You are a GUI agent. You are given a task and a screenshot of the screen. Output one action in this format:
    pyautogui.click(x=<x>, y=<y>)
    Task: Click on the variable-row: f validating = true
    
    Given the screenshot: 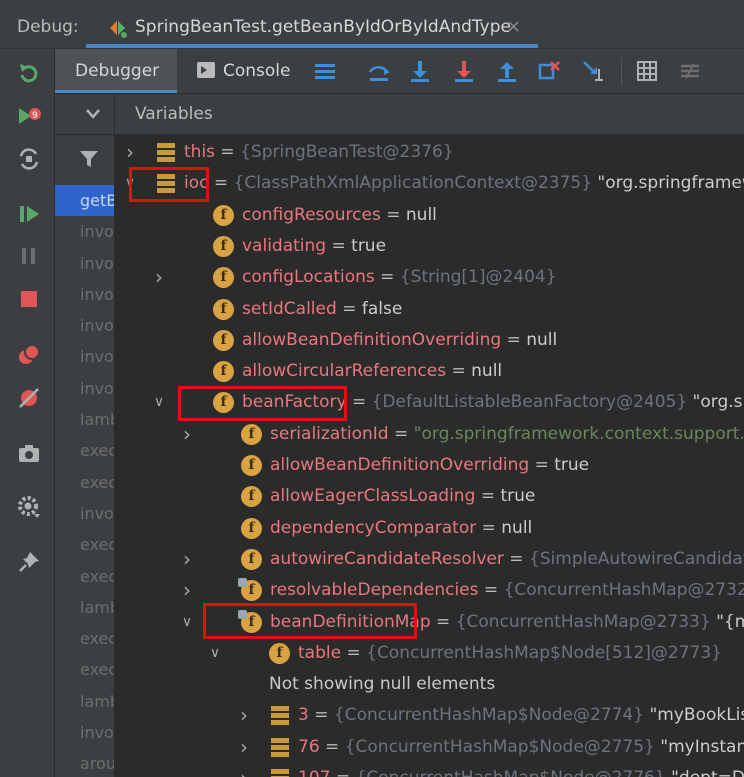 What is the action you would take?
    pyautogui.click(x=429, y=246)
    